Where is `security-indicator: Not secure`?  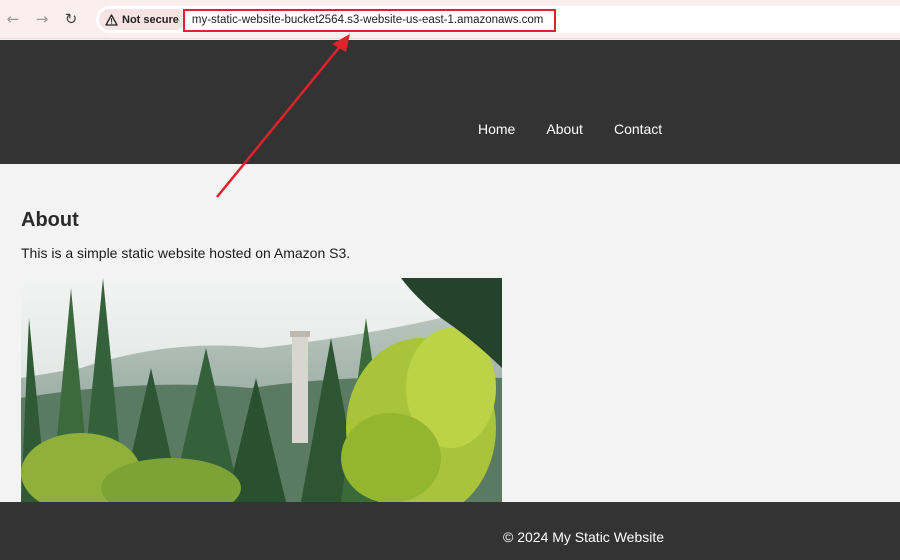 security-indicator: Not secure is located at coordinates (142, 19).